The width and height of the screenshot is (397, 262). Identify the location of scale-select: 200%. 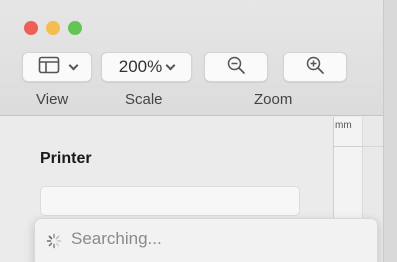
(146, 67).